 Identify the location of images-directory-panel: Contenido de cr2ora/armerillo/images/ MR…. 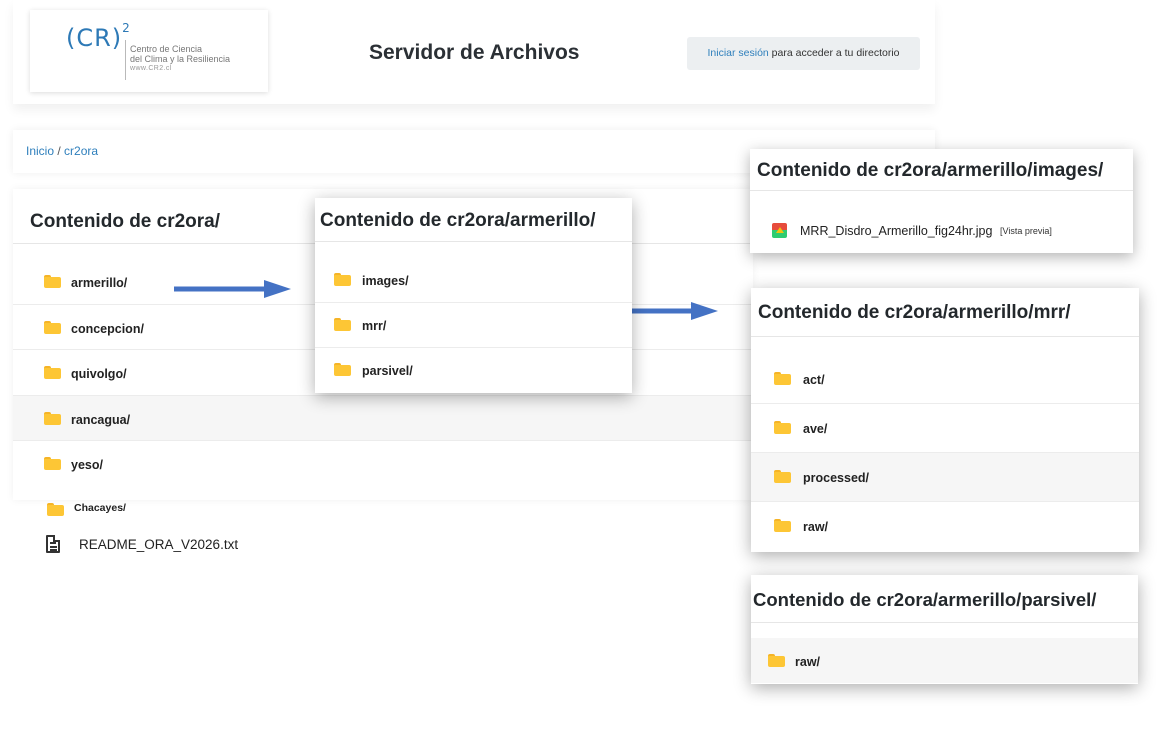
(941, 201).